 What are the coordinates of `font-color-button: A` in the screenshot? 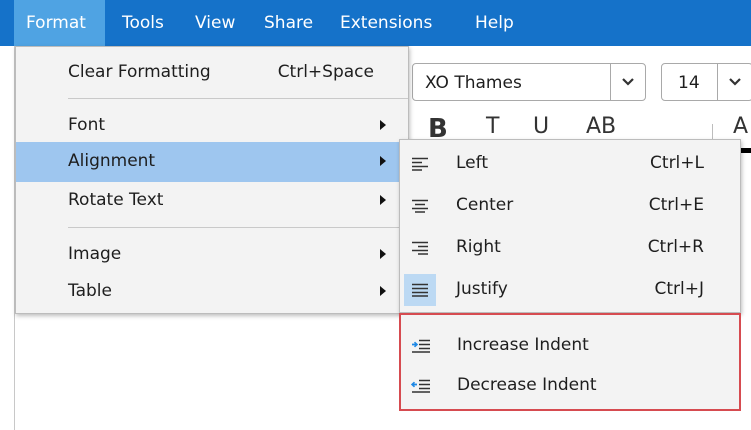 It's located at (740, 126).